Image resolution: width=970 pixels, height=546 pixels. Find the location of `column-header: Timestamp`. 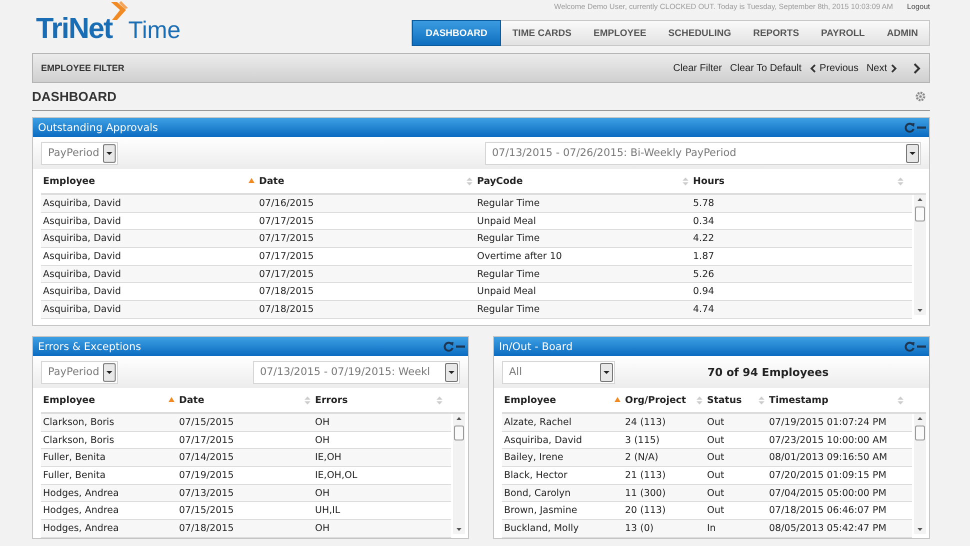

column-header: Timestamp is located at coordinates (836, 400).